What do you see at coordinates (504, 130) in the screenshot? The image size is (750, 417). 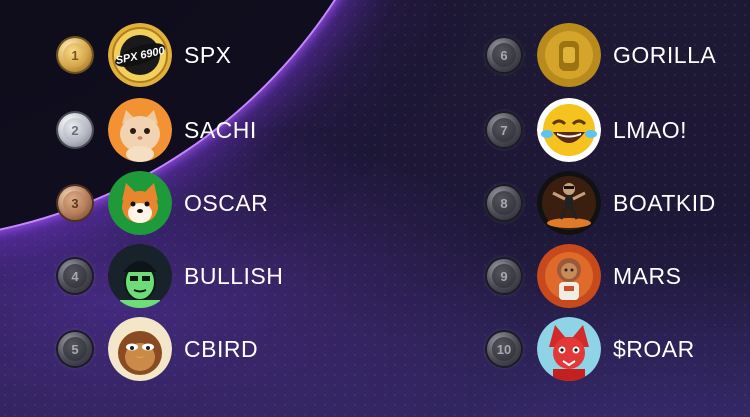 I see `rank-badge: 7` at bounding box center [504, 130].